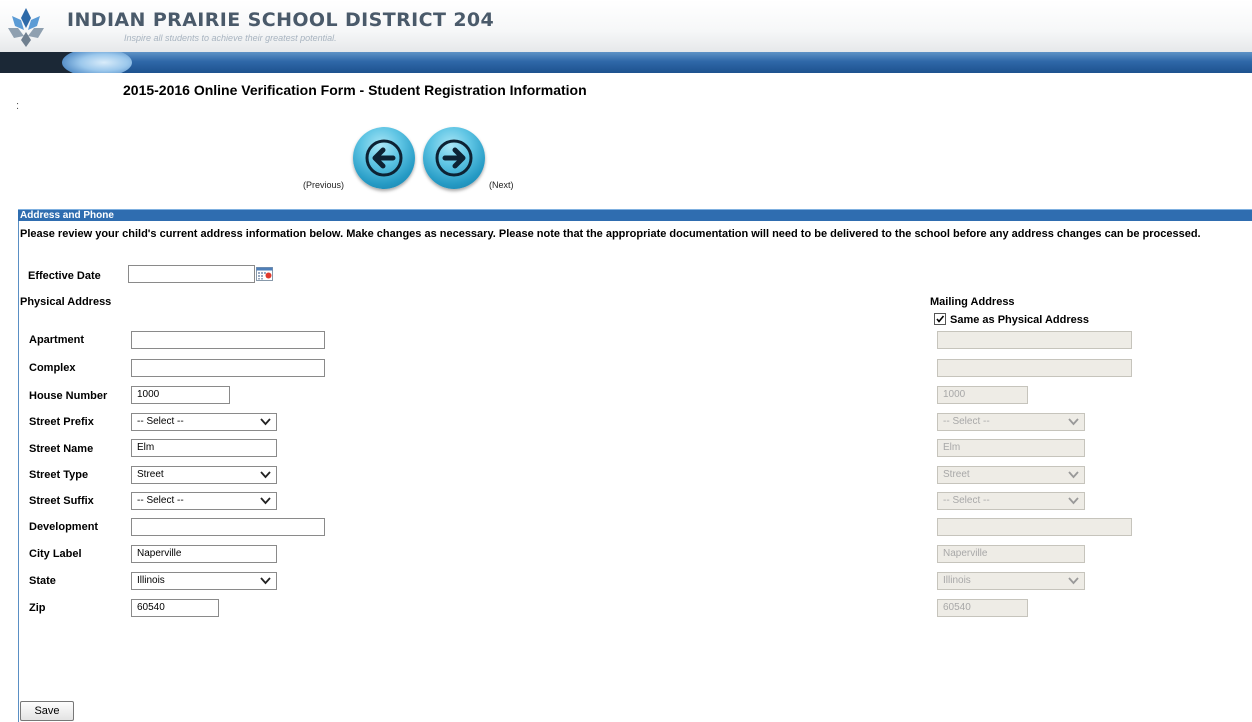  What do you see at coordinates (1011, 475) in the screenshot?
I see `mailing-street-type-select: Street` at bounding box center [1011, 475].